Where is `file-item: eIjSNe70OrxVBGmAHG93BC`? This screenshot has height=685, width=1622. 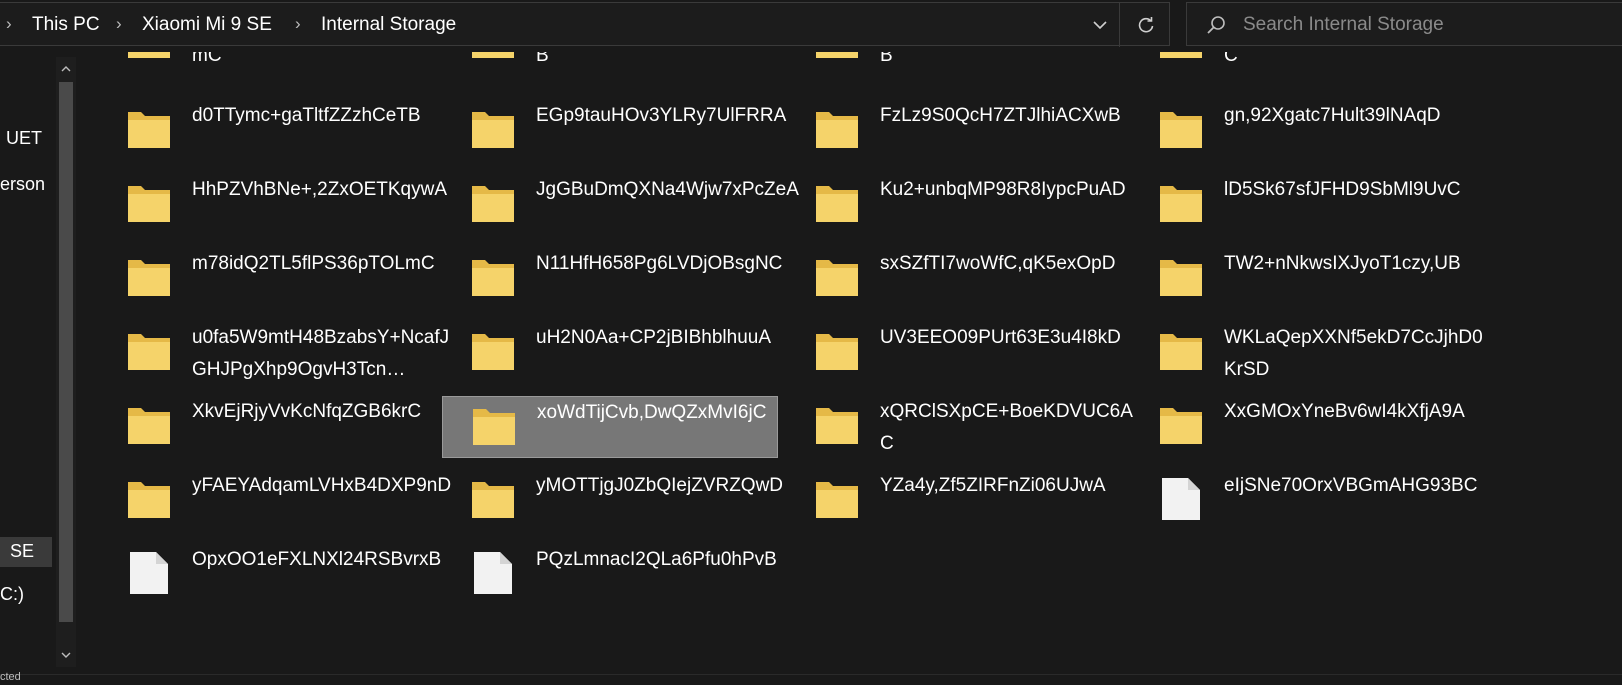 file-item: eIjSNe70OrxVBGmAHG93BC is located at coordinates (1303, 501).